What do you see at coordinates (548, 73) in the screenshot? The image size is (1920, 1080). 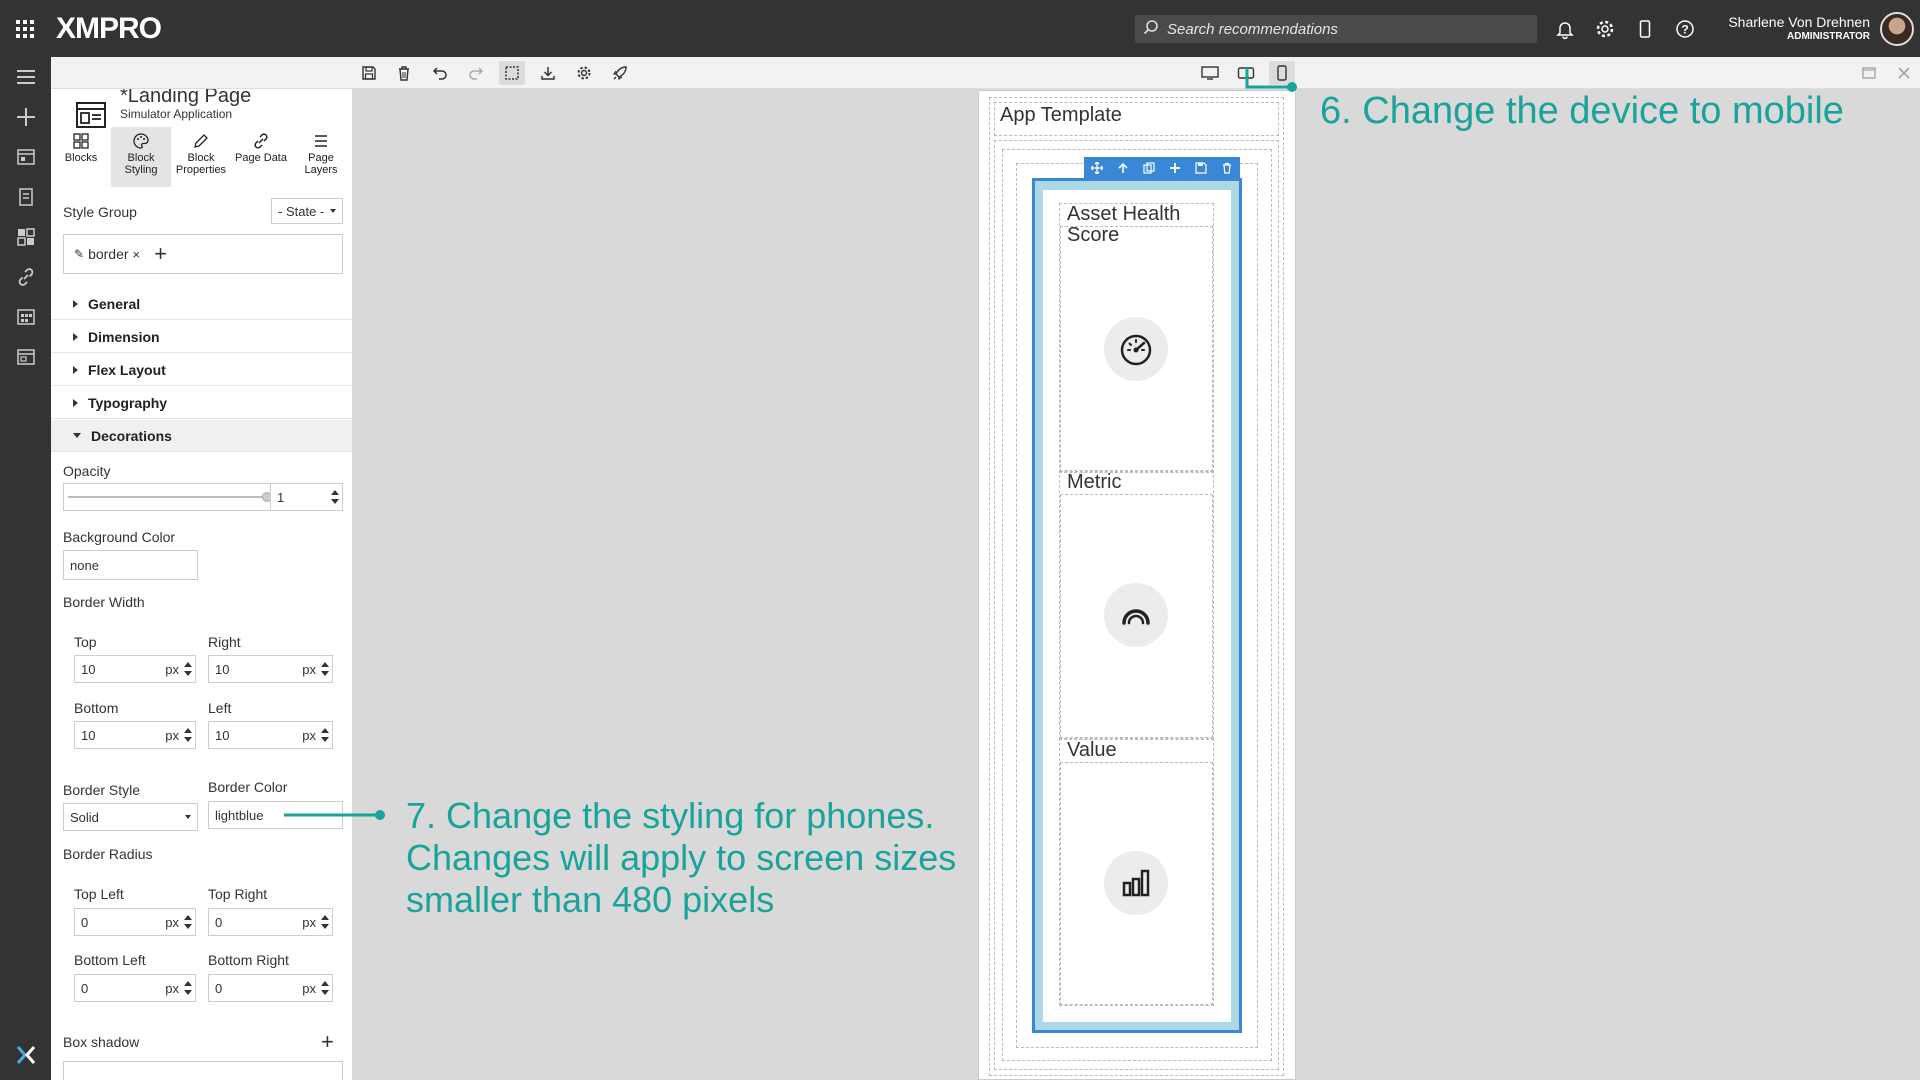 I see `download-icon` at bounding box center [548, 73].